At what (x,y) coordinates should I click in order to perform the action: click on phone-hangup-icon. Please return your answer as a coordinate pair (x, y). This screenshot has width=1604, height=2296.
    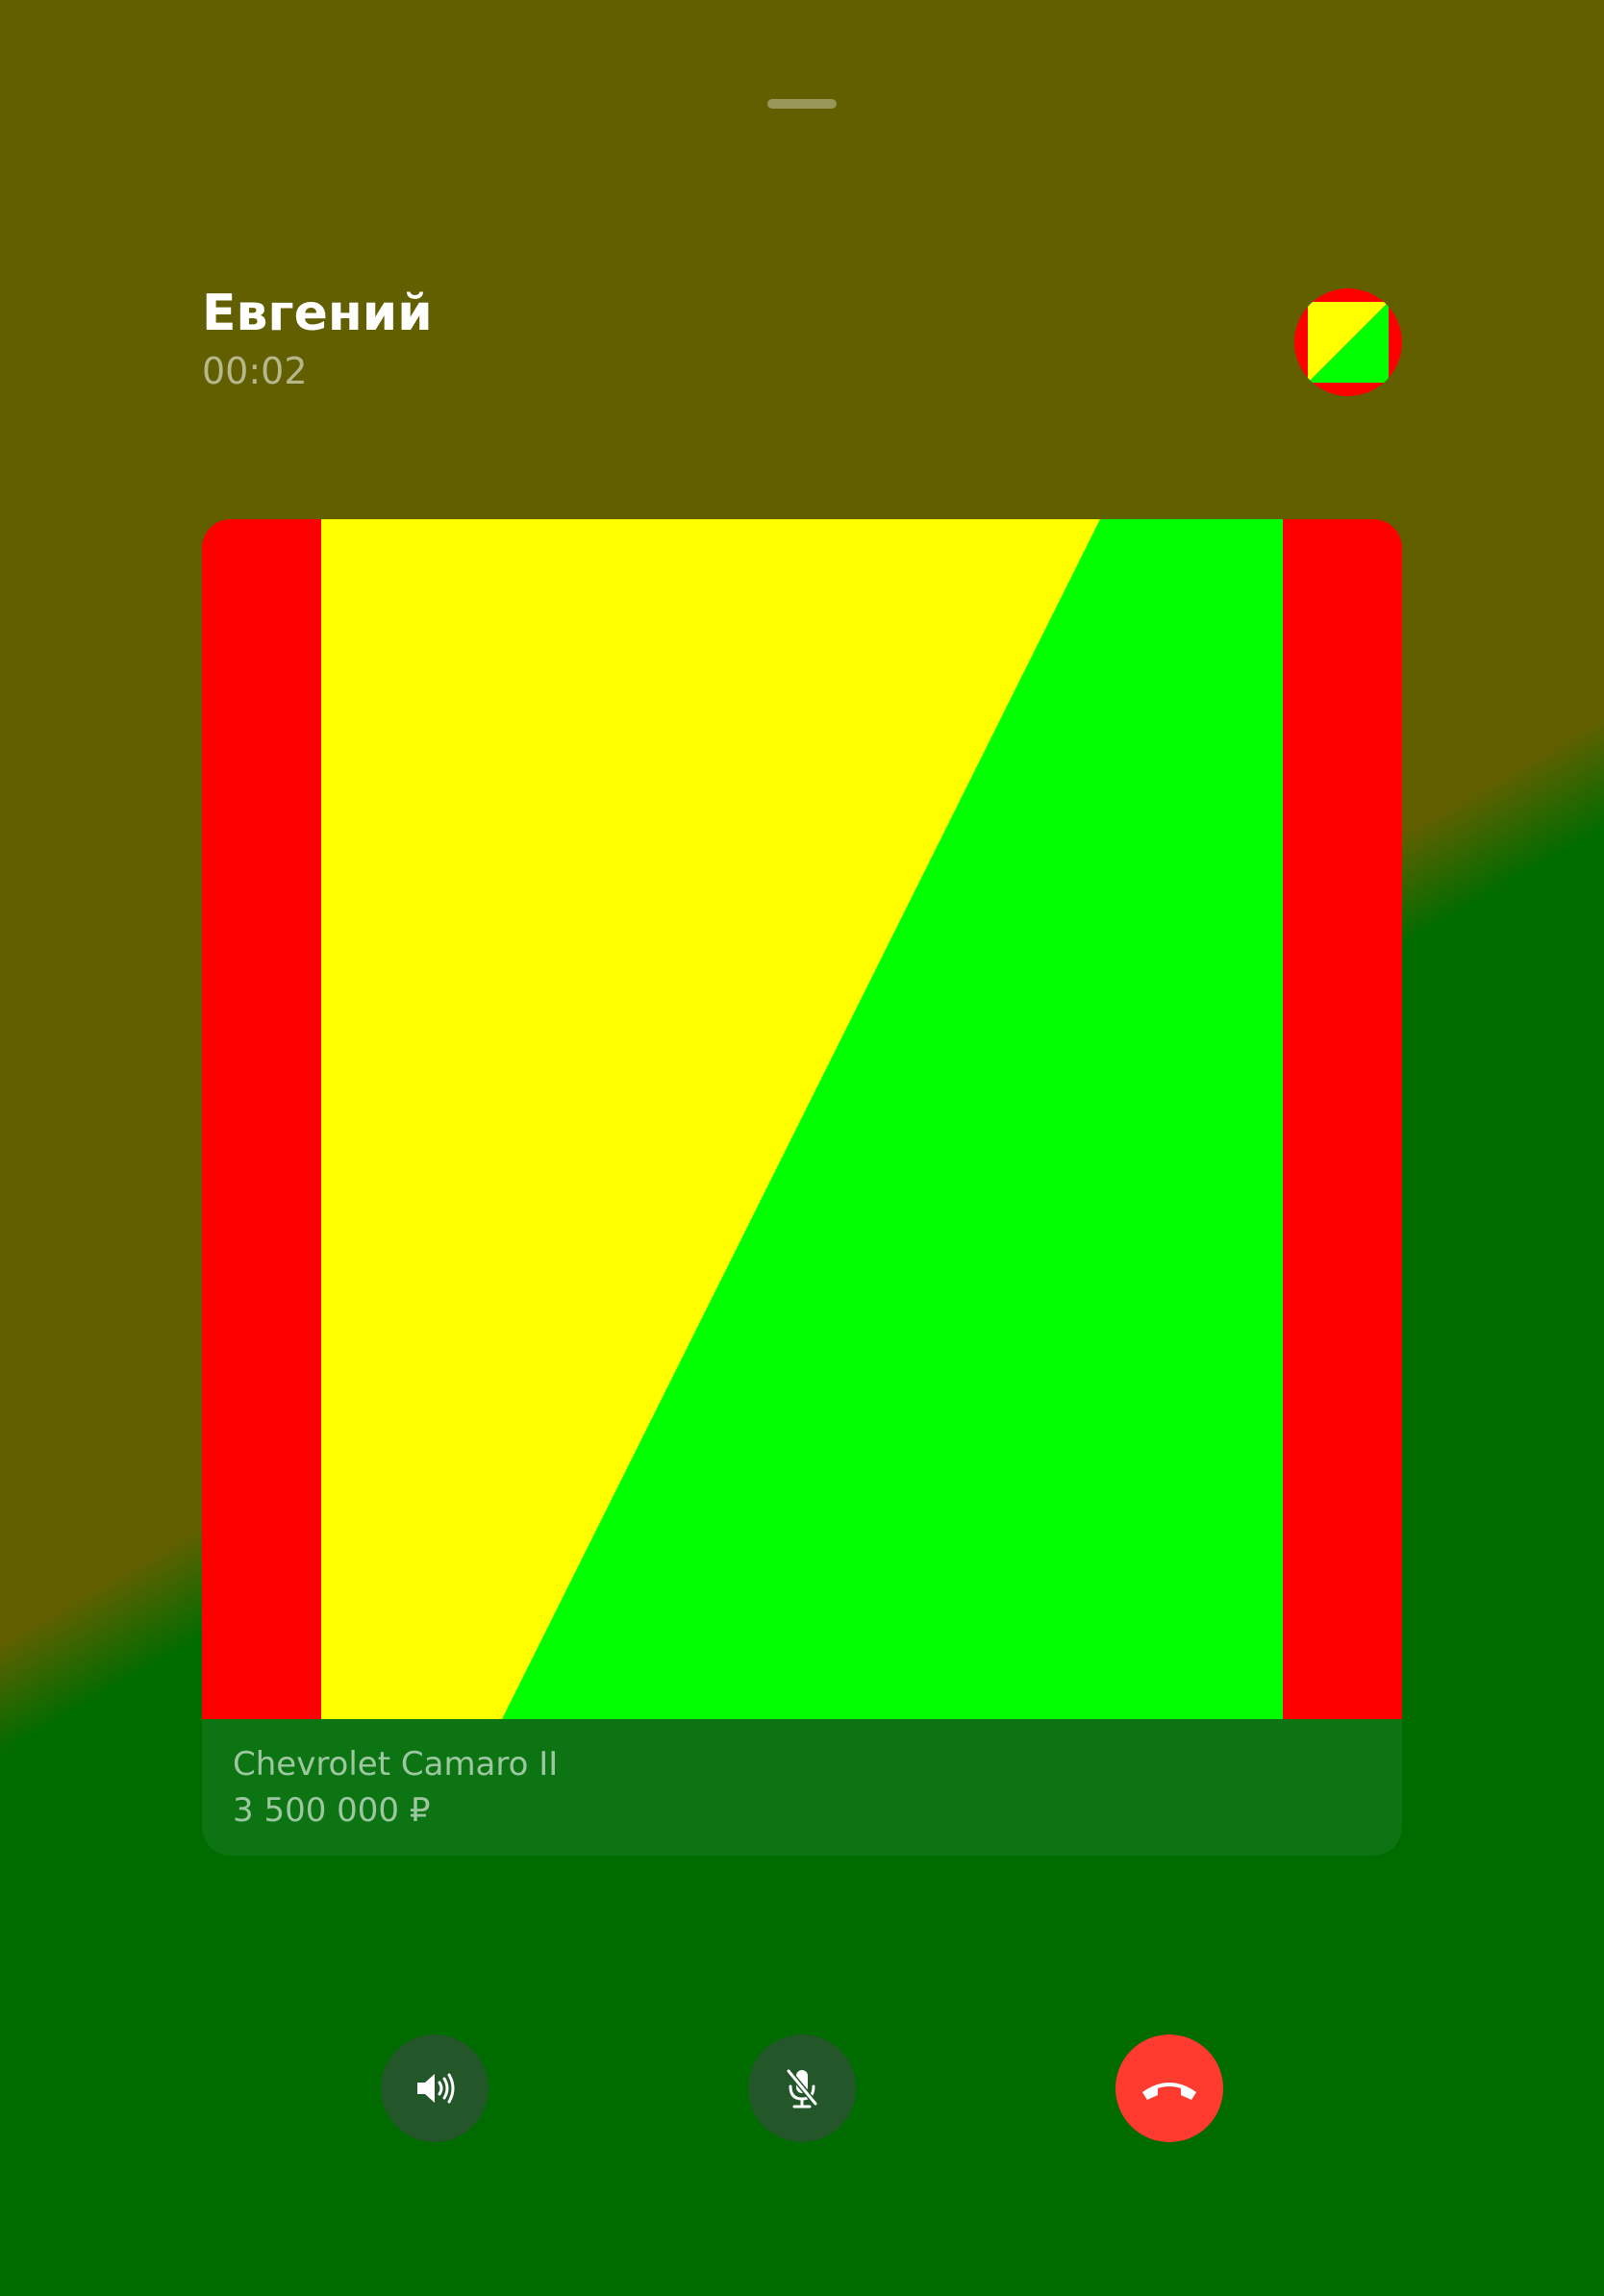
    Looking at the image, I should click on (1169, 2088).